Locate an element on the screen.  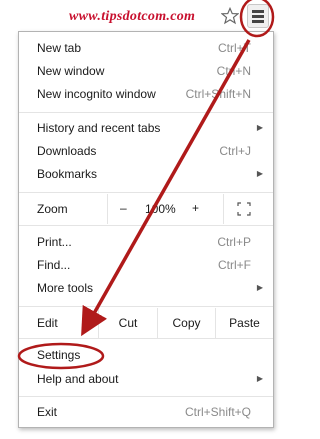
menu-item-more-tools: More tools ▶ is located at coordinates (146, 288).